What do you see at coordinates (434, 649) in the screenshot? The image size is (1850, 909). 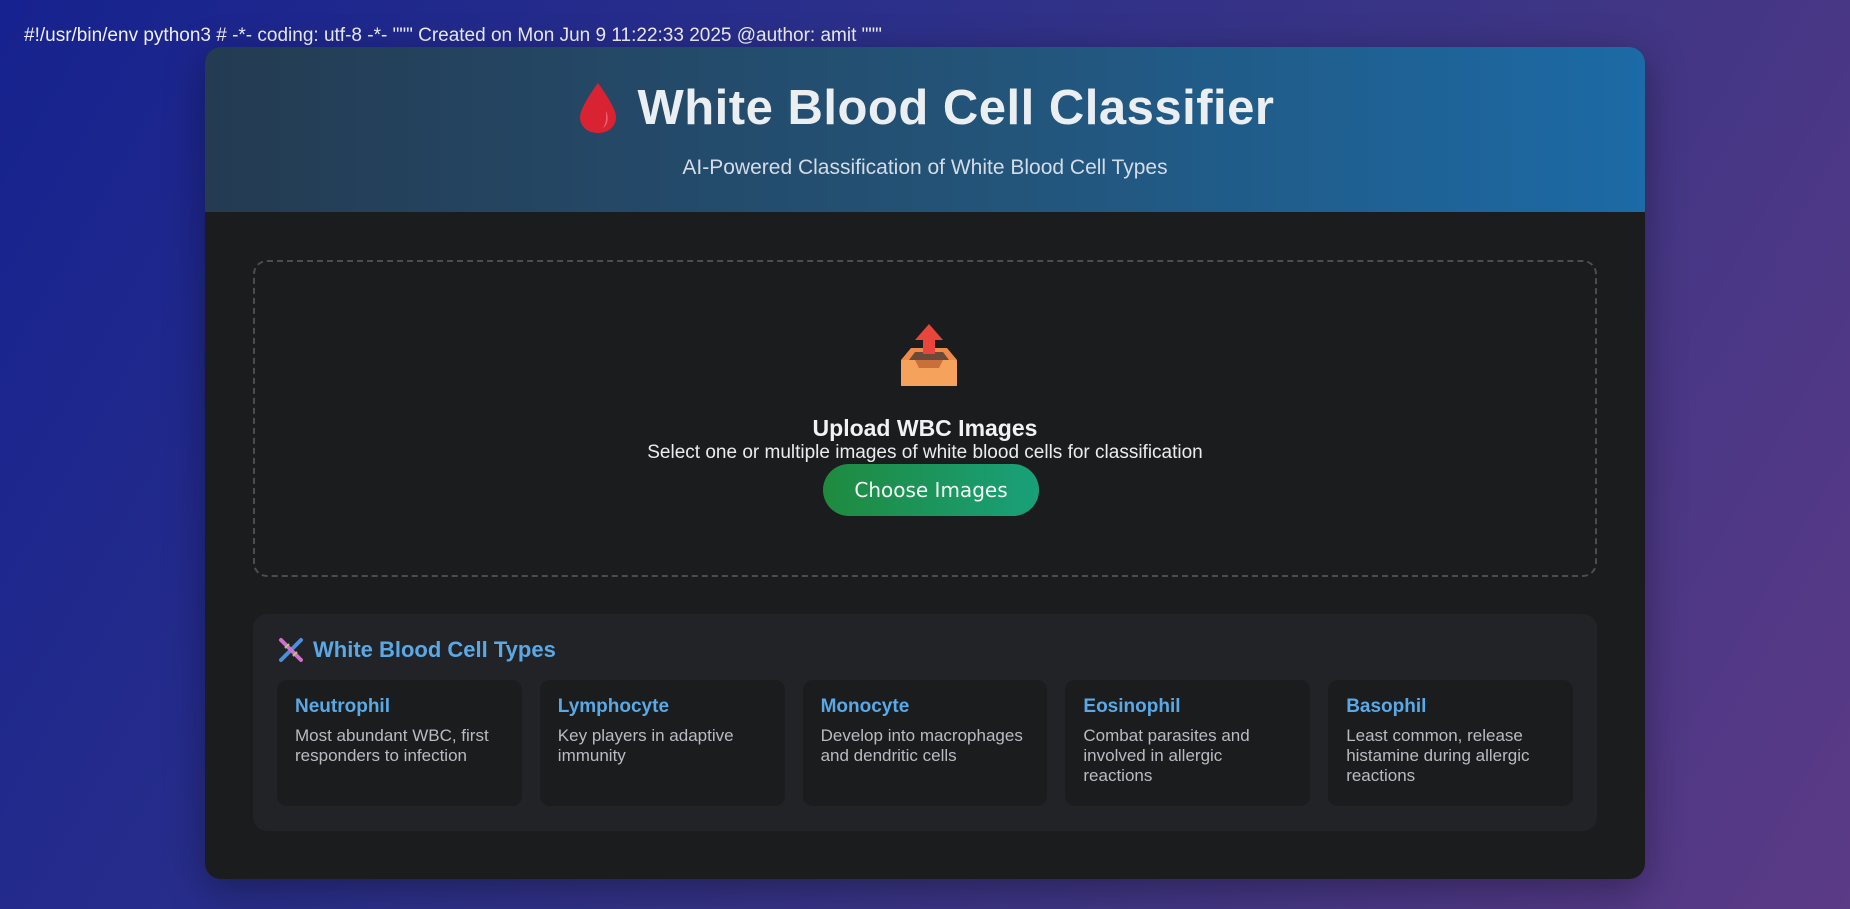 I see `cell-types-heading: White Blood Cell Types` at bounding box center [434, 649].